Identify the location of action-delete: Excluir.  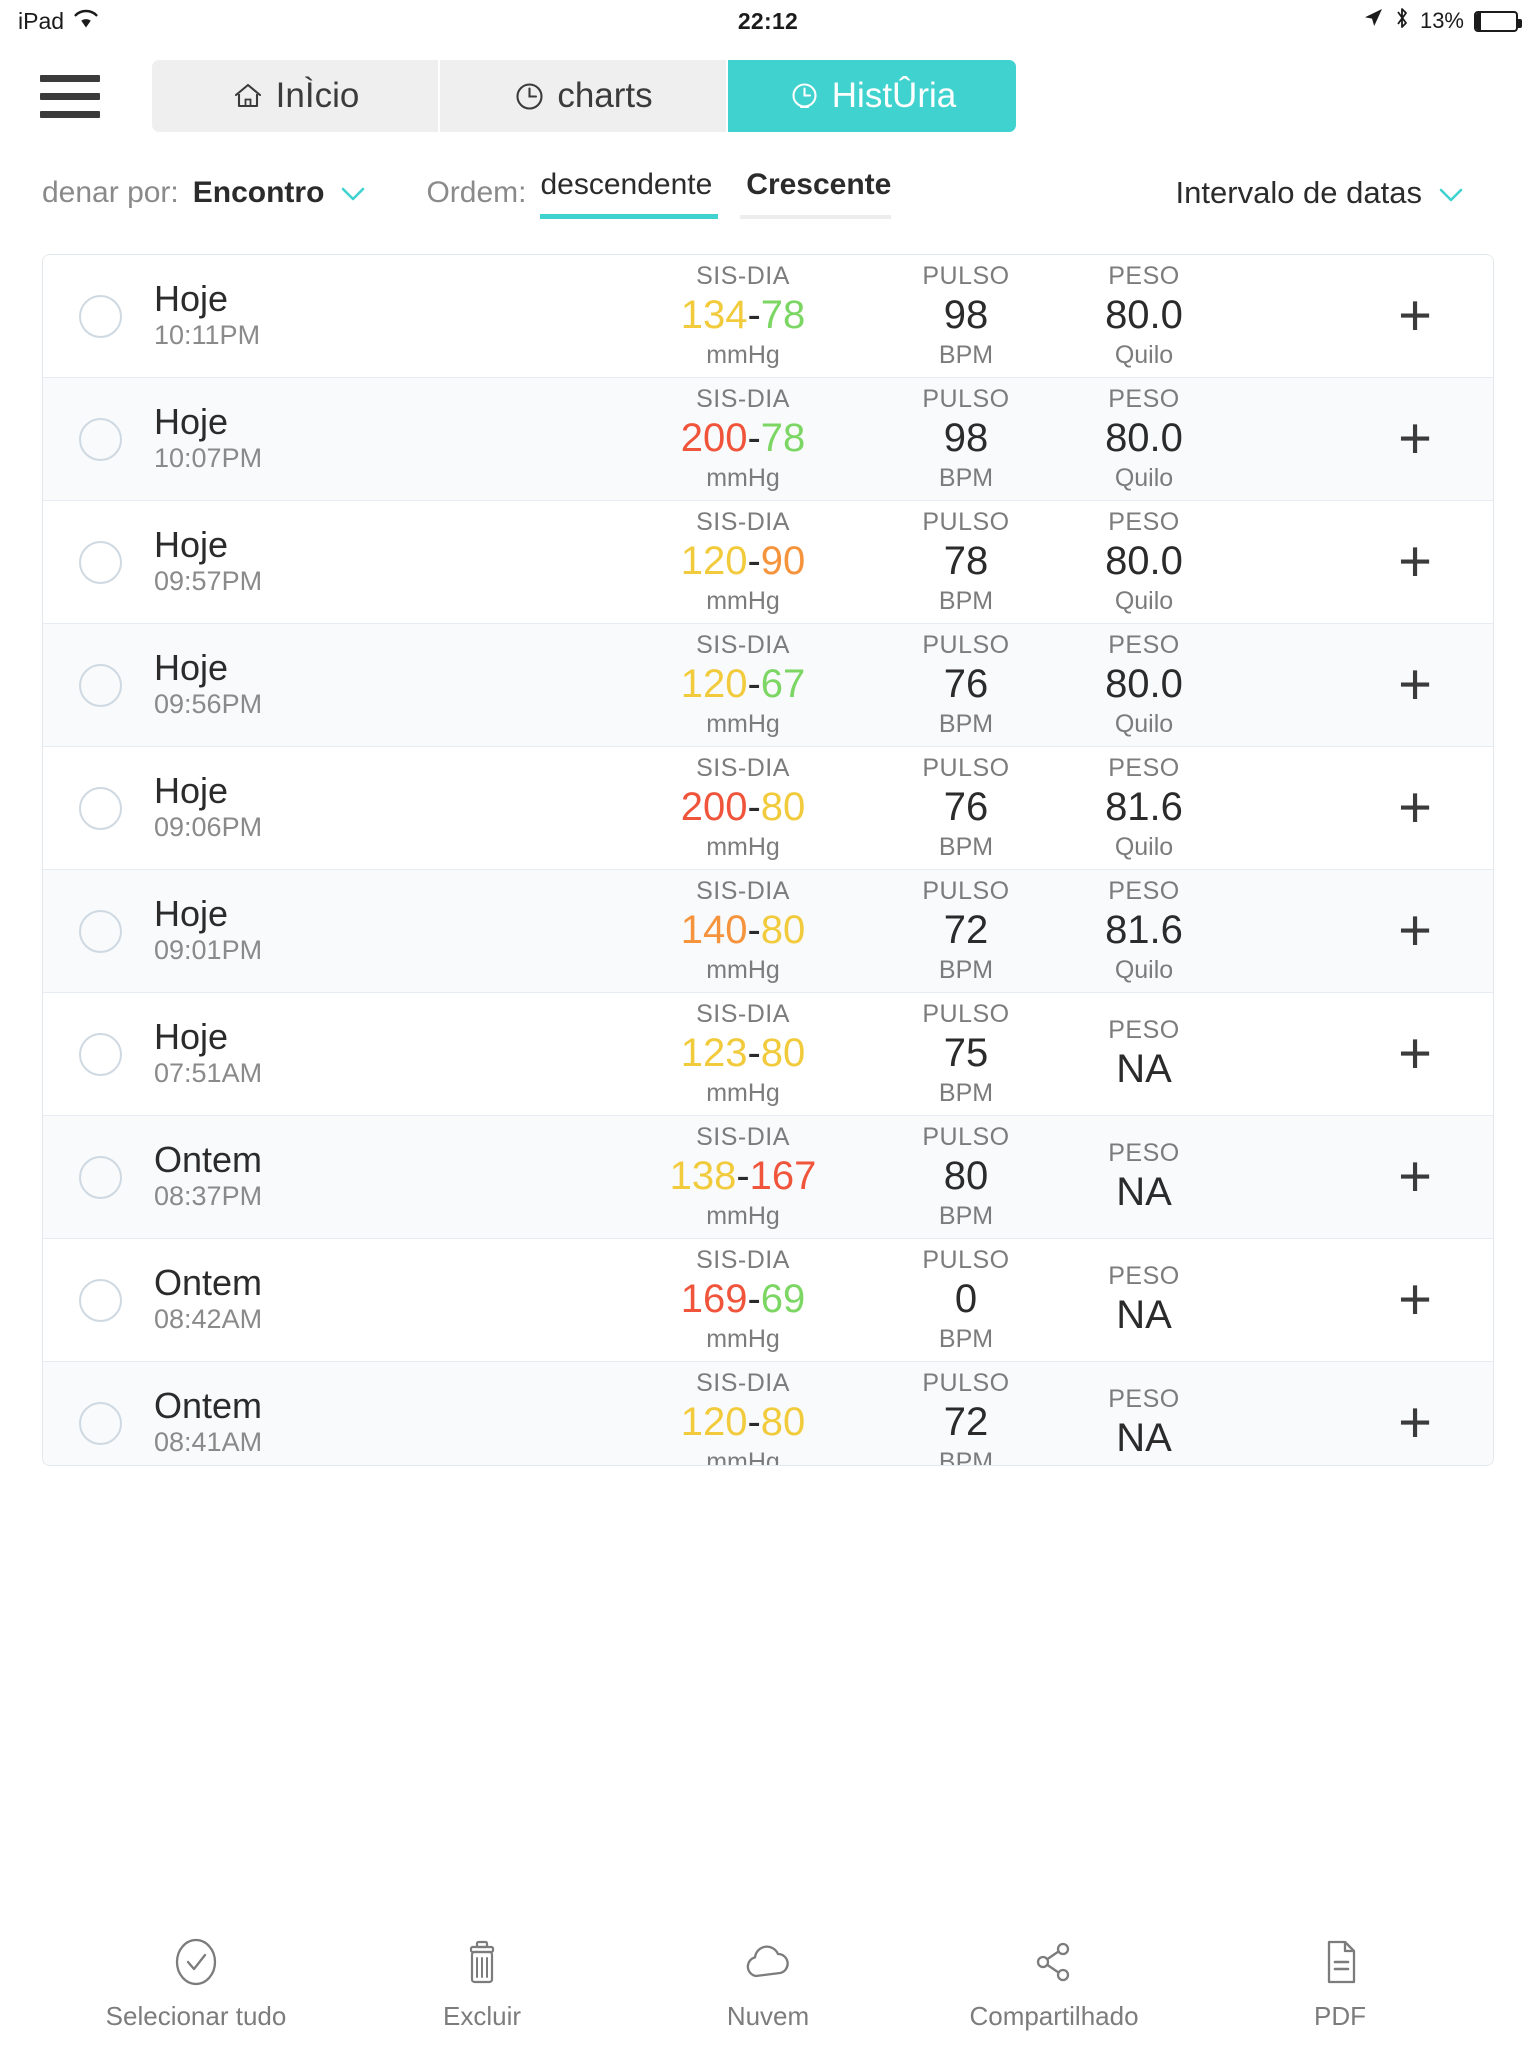
(482, 1984).